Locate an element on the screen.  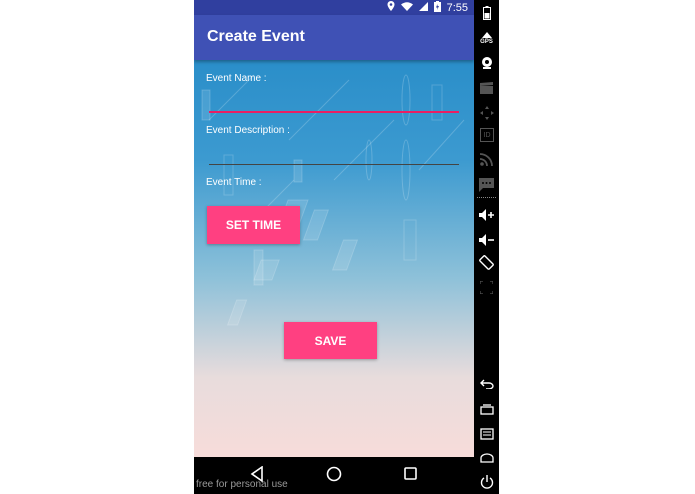
watermark: free for personal use is located at coordinates (242, 484).